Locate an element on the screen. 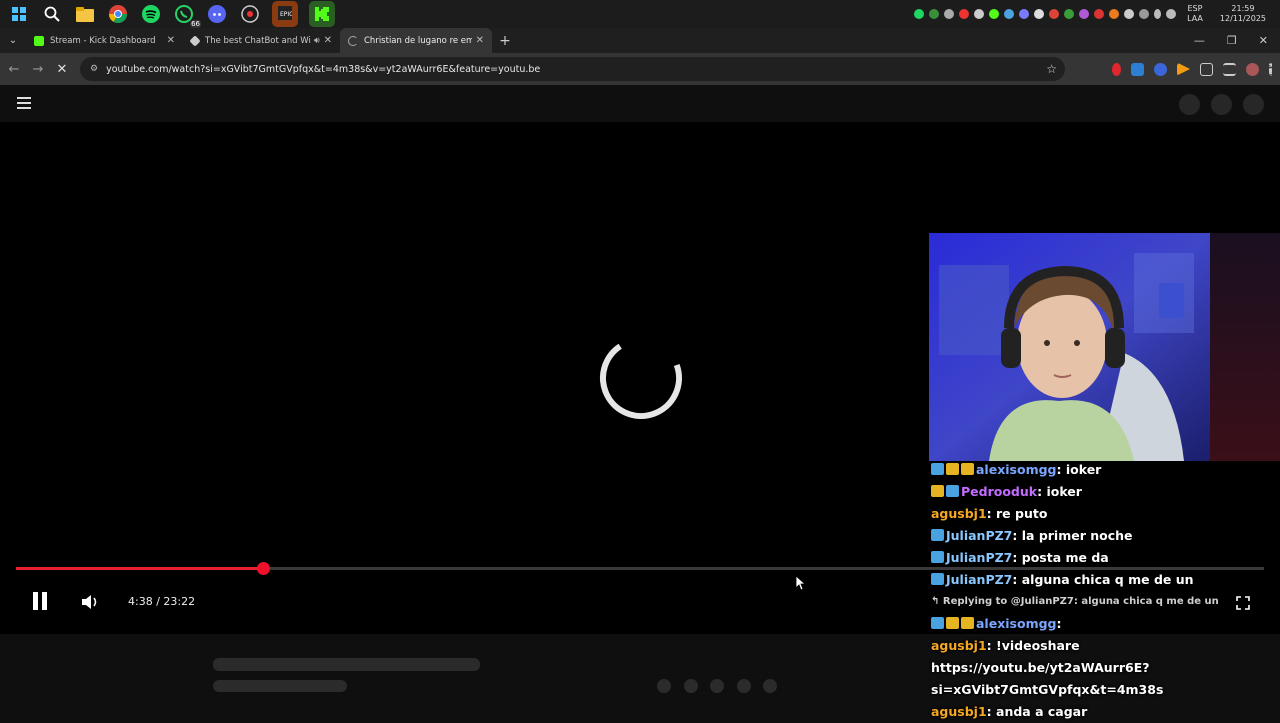 This screenshot has width=1280, height=723. progress-scrubber-handle is located at coordinates (263, 568).